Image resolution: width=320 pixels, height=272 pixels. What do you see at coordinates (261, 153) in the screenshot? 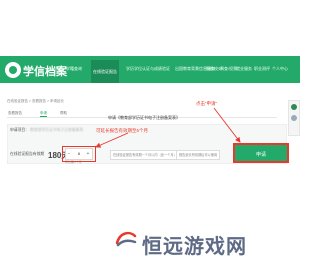
I see `apply-button: 申请` at bounding box center [261, 153].